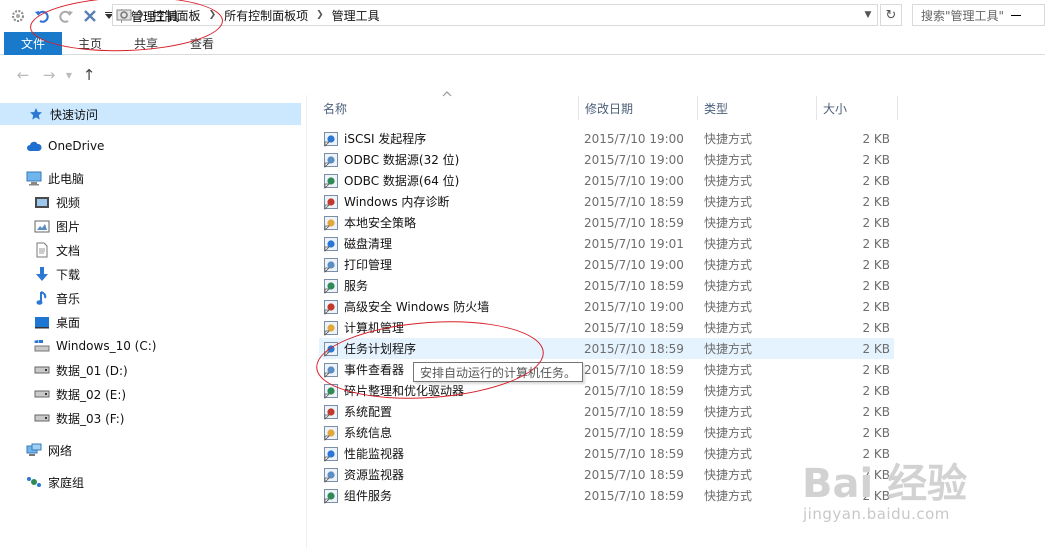  I want to click on recent-locations-chevron-icon: ▼, so click(69, 75).